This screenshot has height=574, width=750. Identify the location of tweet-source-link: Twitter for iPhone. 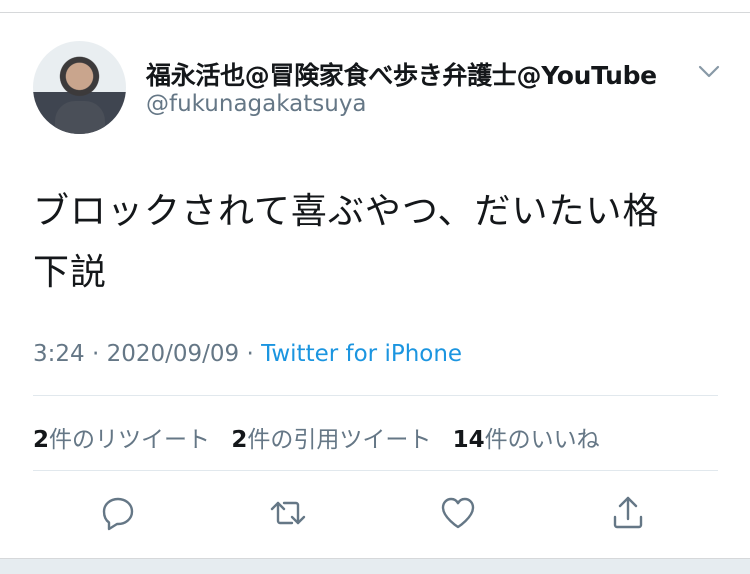
(361, 354).